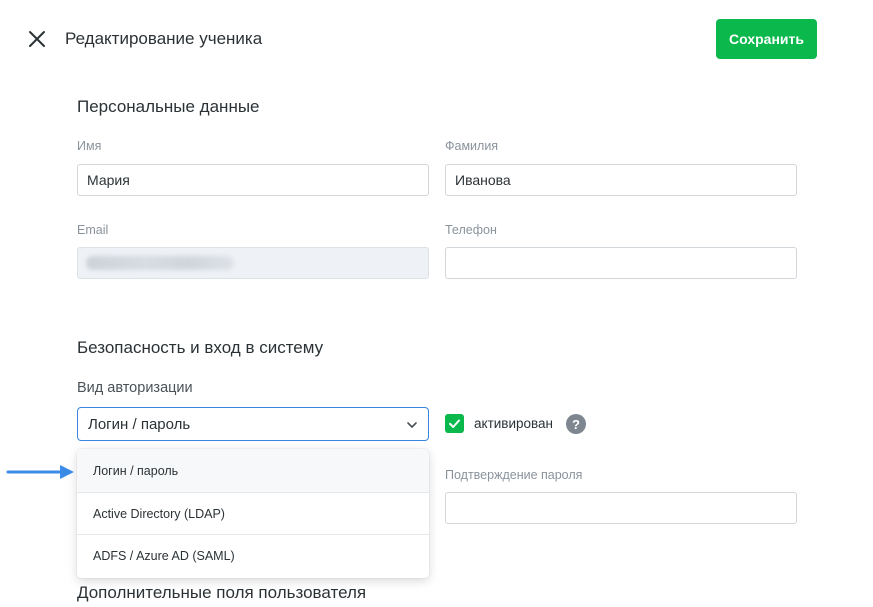 The height and width of the screenshot is (607, 873). I want to click on dropdown-option-ldap: Active Directory (LDAP), so click(253, 514).